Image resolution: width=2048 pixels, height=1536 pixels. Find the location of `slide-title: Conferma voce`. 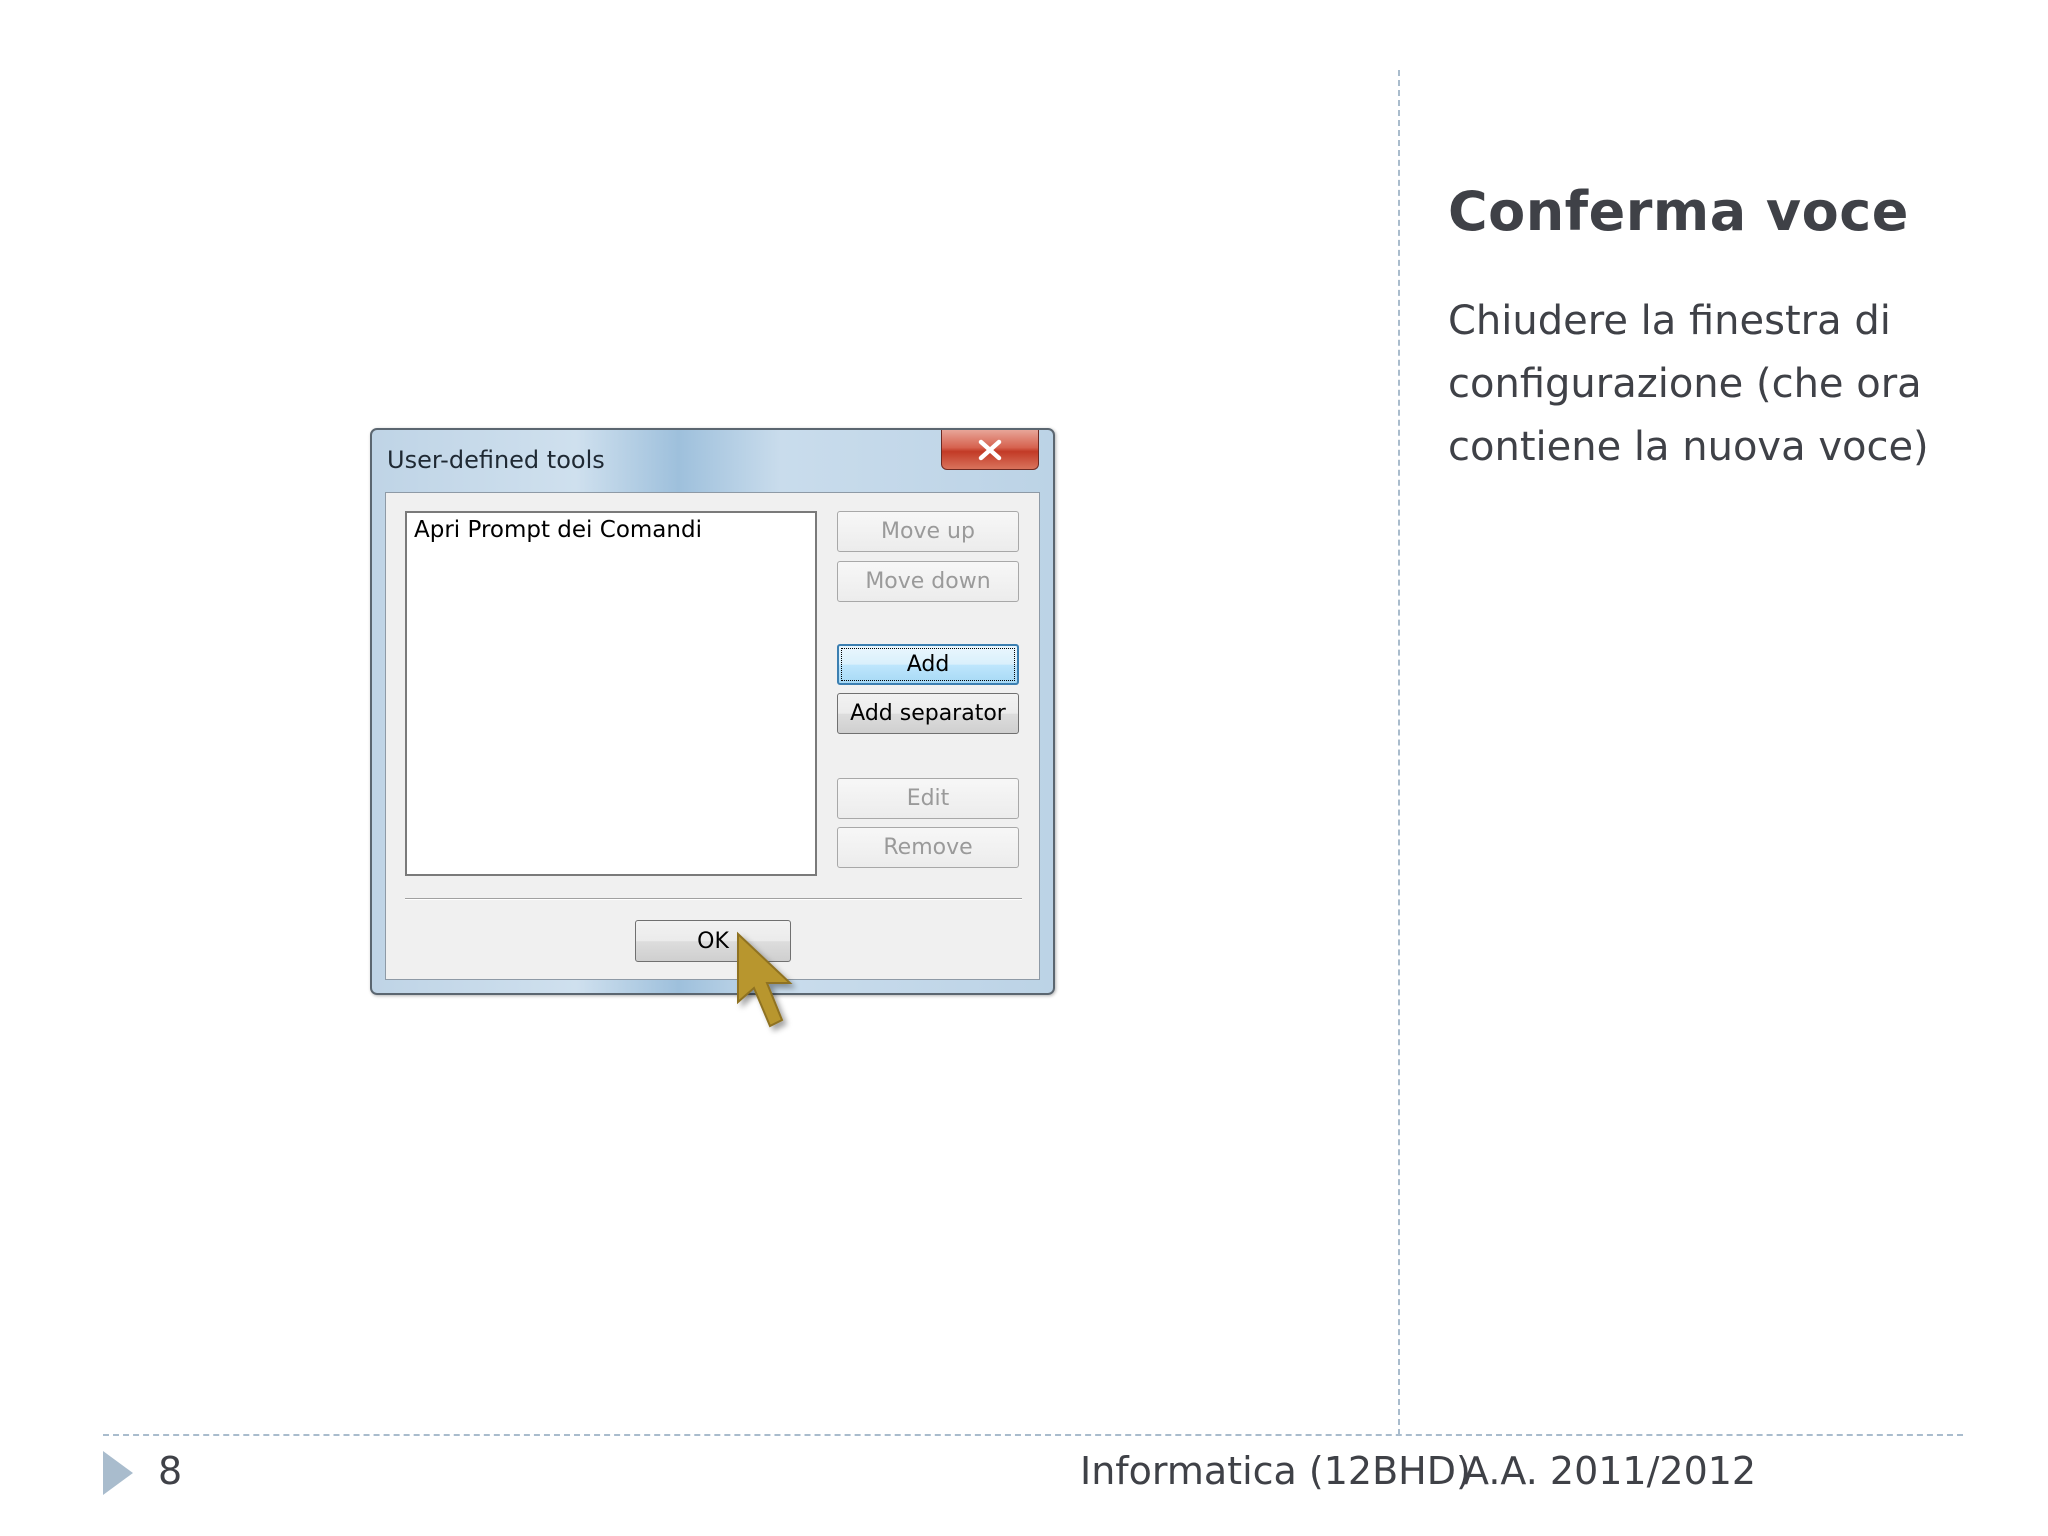

slide-title: Conferma voce is located at coordinates (1678, 211).